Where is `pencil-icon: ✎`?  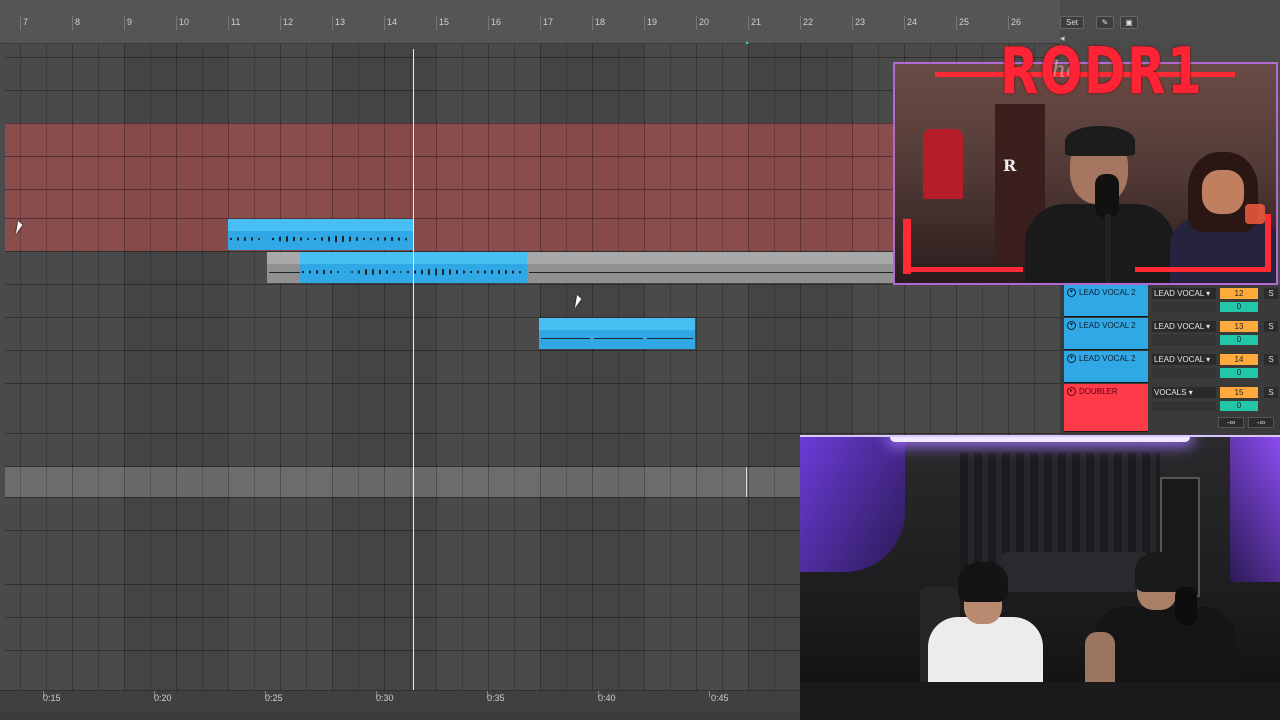 pencil-icon: ✎ is located at coordinates (1105, 22).